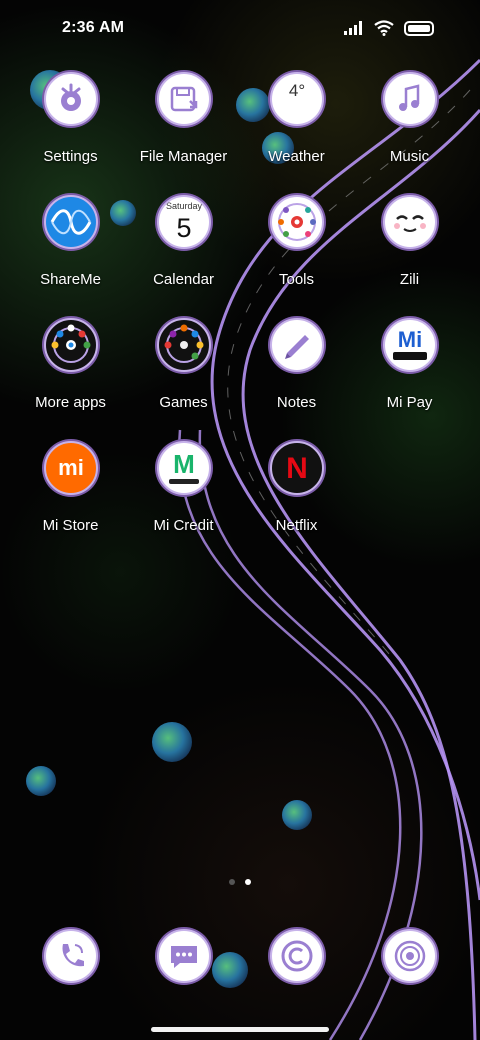 The height and width of the screenshot is (1040, 480). Describe the element at coordinates (296, 279) in the screenshot. I see `app-label: Tools` at that location.